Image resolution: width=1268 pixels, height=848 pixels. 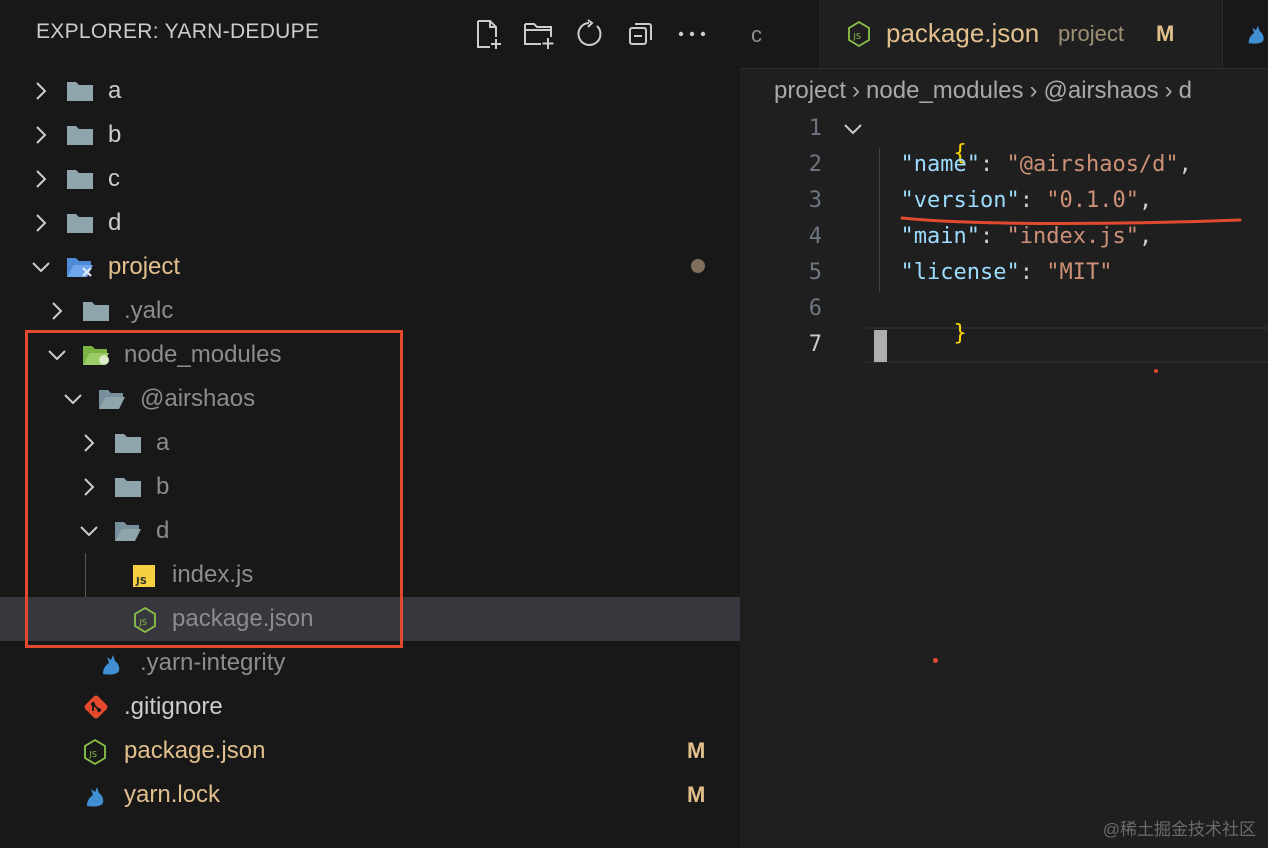 I want to click on line-number: 1, so click(x=815, y=128).